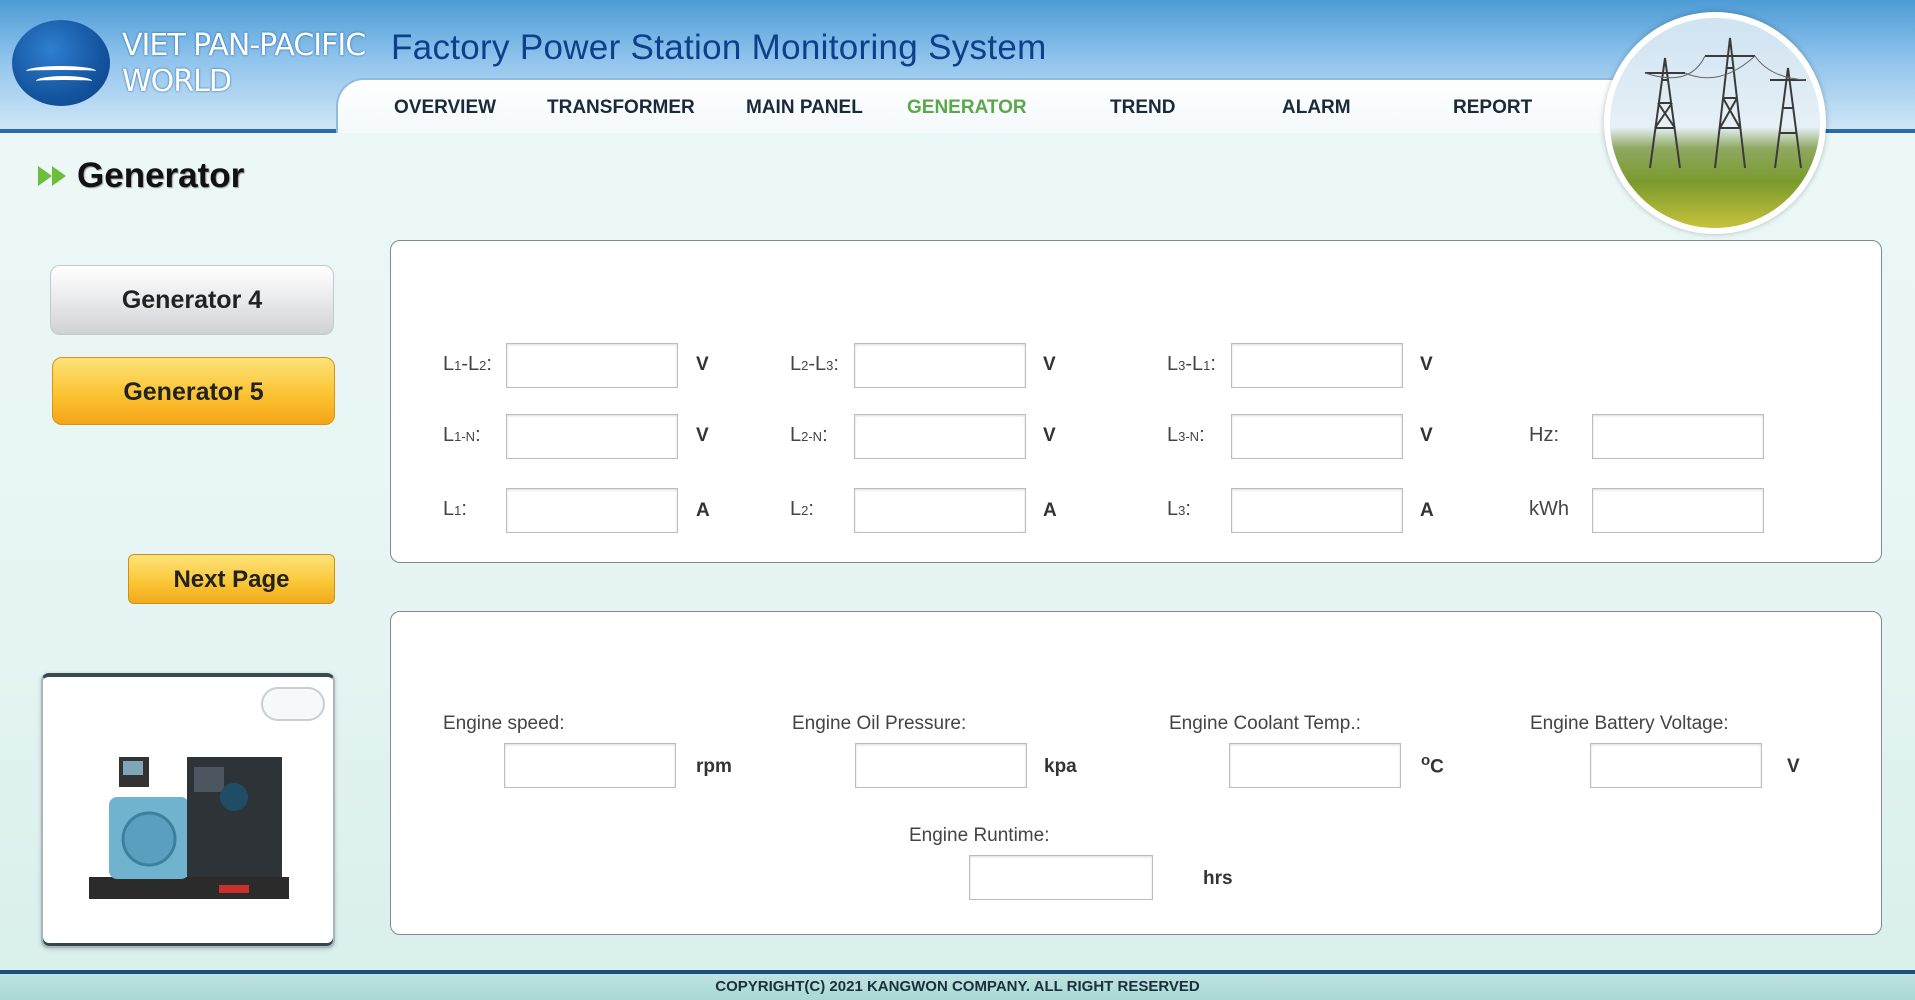 This screenshot has height=1000, width=1915. Describe the element at coordinates (941, 765) in the screenshot. I see `oil-pressure-field` at that location.